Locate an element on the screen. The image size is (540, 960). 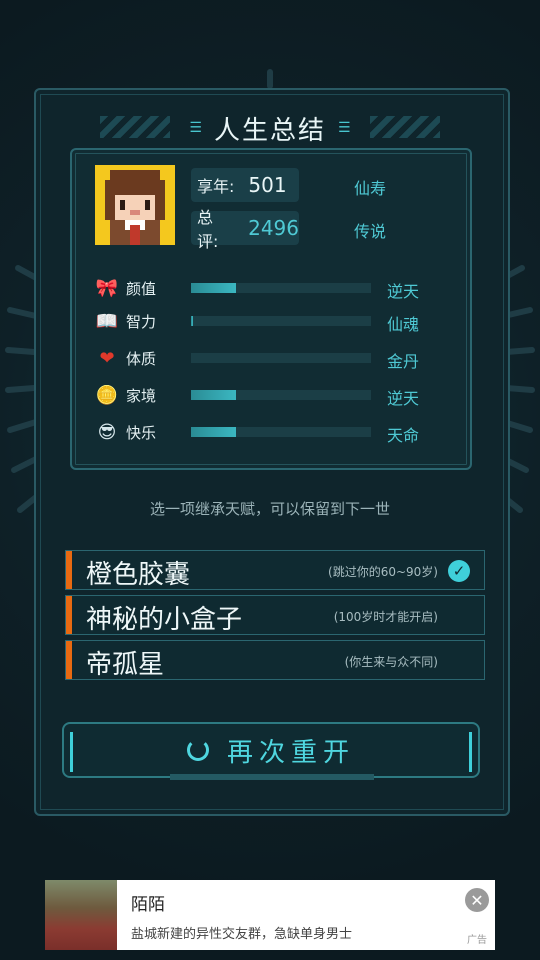
title-deco-right: ☰ is located at coordinates (344, 128).